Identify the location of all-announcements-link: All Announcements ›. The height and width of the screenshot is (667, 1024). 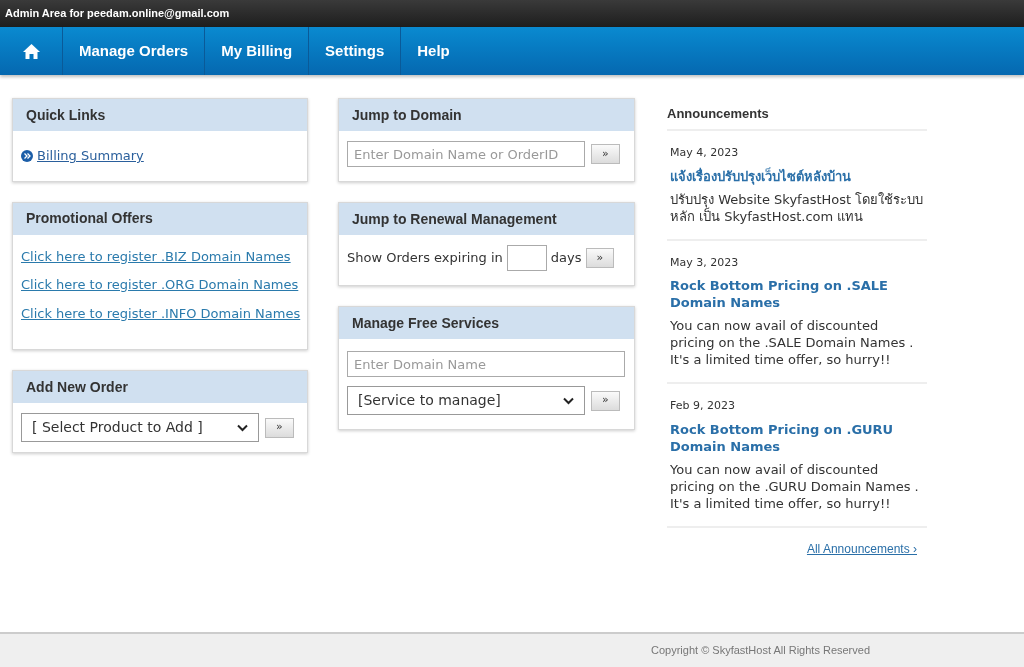
(861, 548).